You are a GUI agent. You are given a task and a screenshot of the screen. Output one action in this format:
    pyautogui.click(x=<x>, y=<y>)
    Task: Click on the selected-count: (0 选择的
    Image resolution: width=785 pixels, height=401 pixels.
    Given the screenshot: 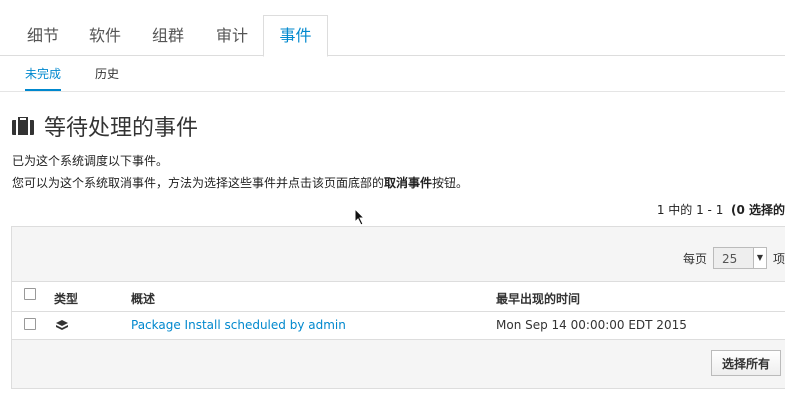 What is the action you would take?
    pyautogui.click(x=757, y=210)
    